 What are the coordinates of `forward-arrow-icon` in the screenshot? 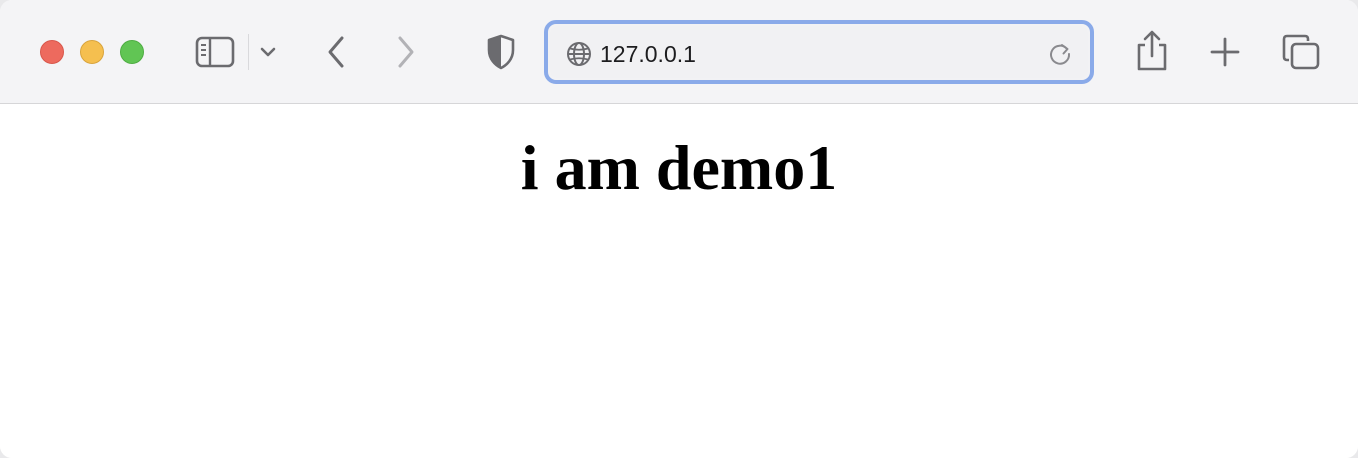 It's located at (406, 52).